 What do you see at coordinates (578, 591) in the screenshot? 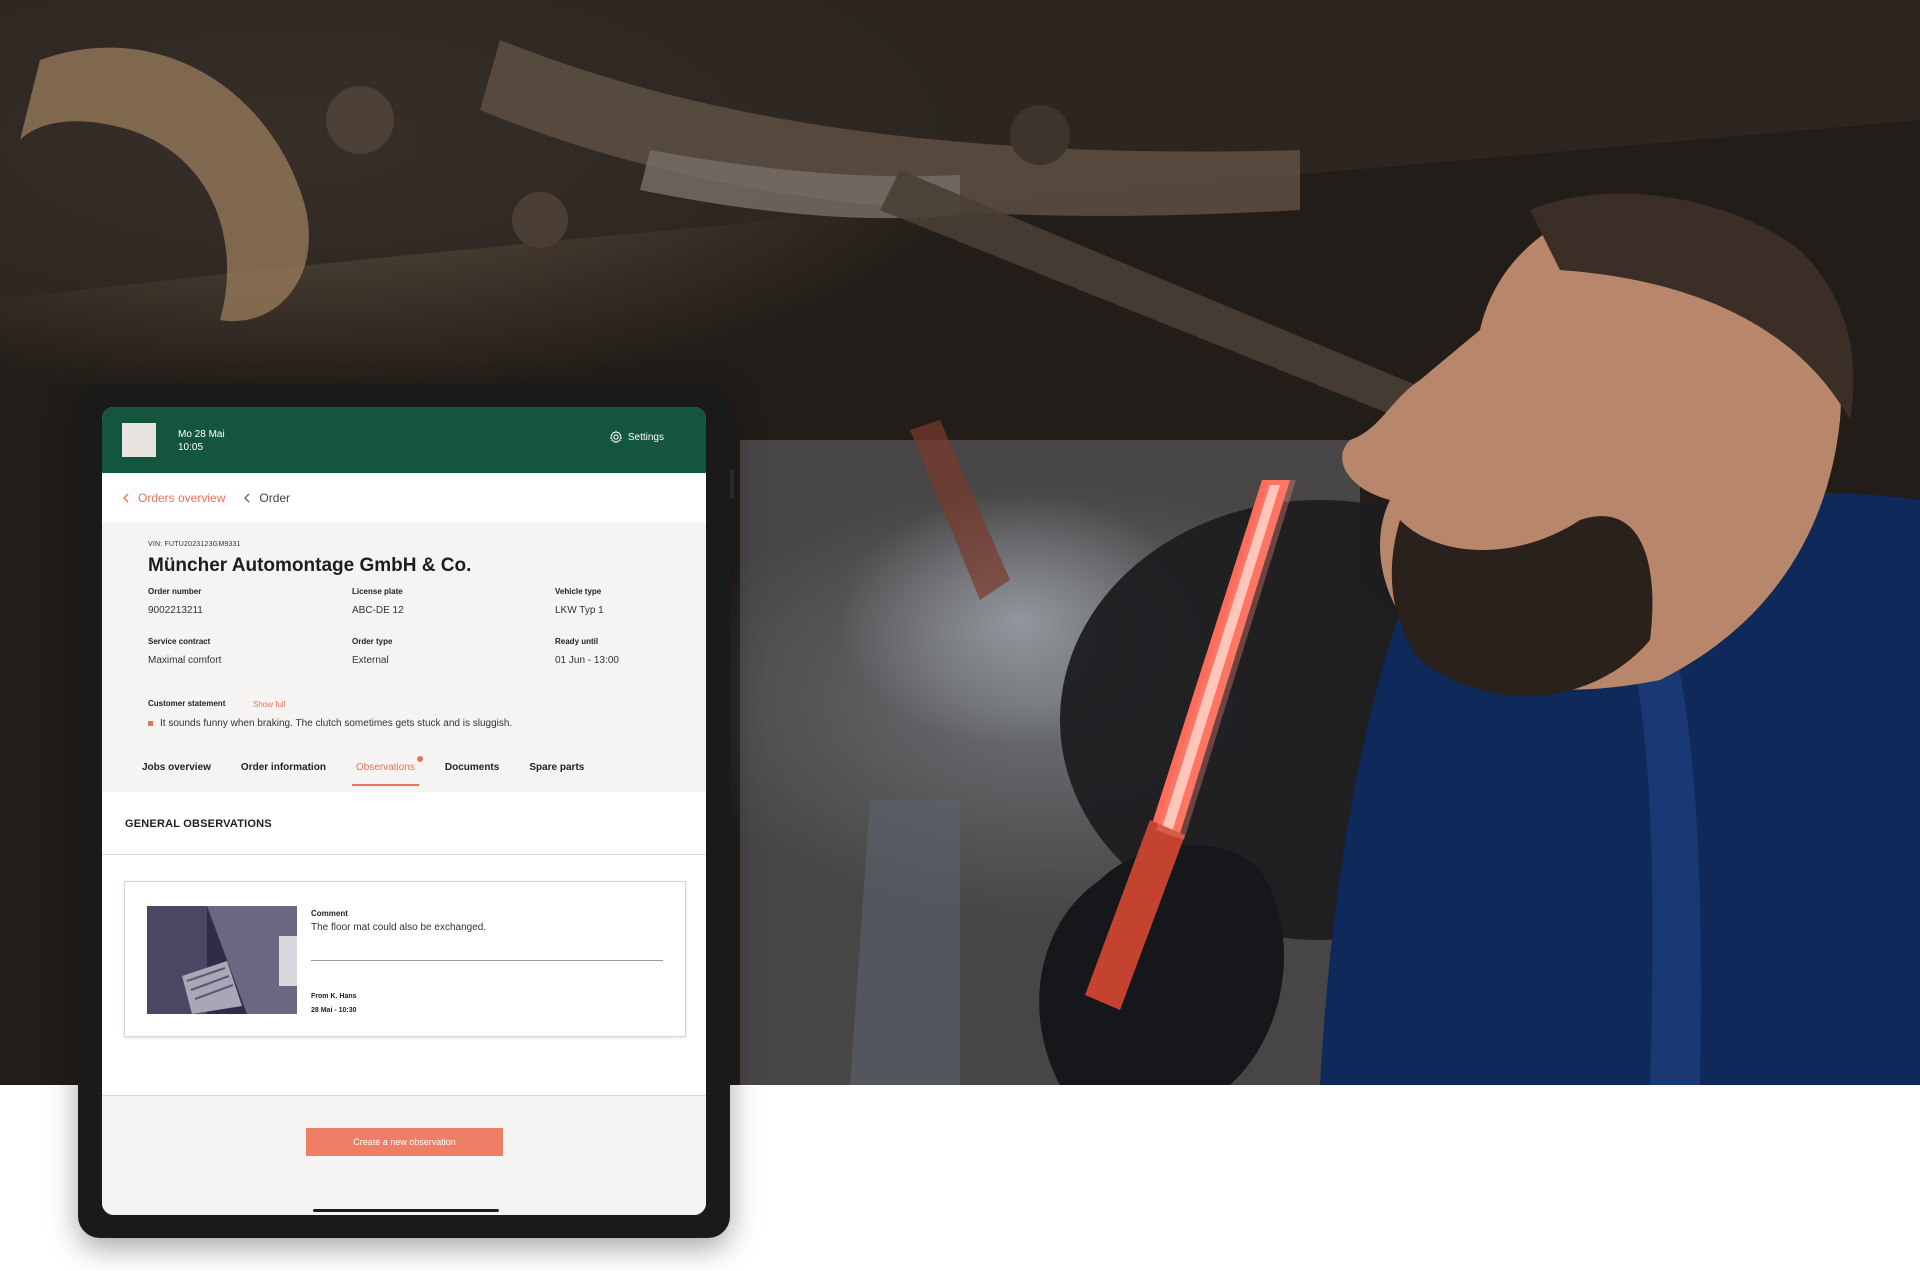
I see `field-label: Vehicle type` at bounding box center [578, 591].